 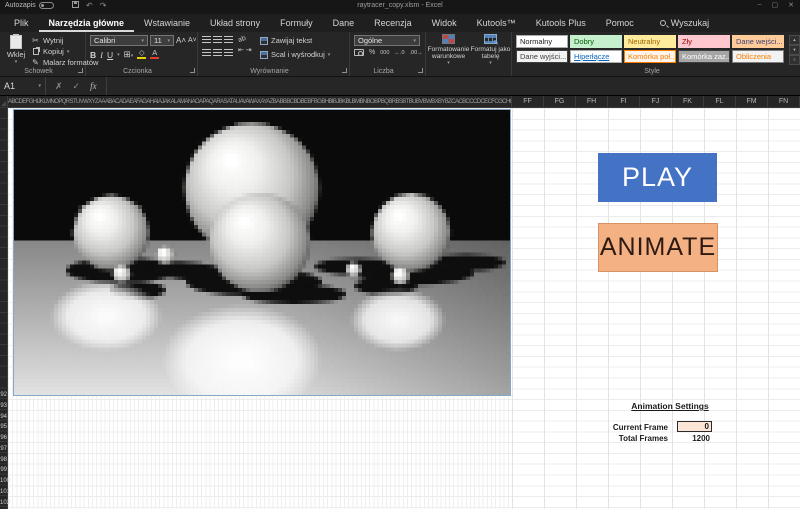 What do you see at coordinates (4, 395) in the screenshot?
I see `row-header-92: 92` at bounding box center [4, 395].